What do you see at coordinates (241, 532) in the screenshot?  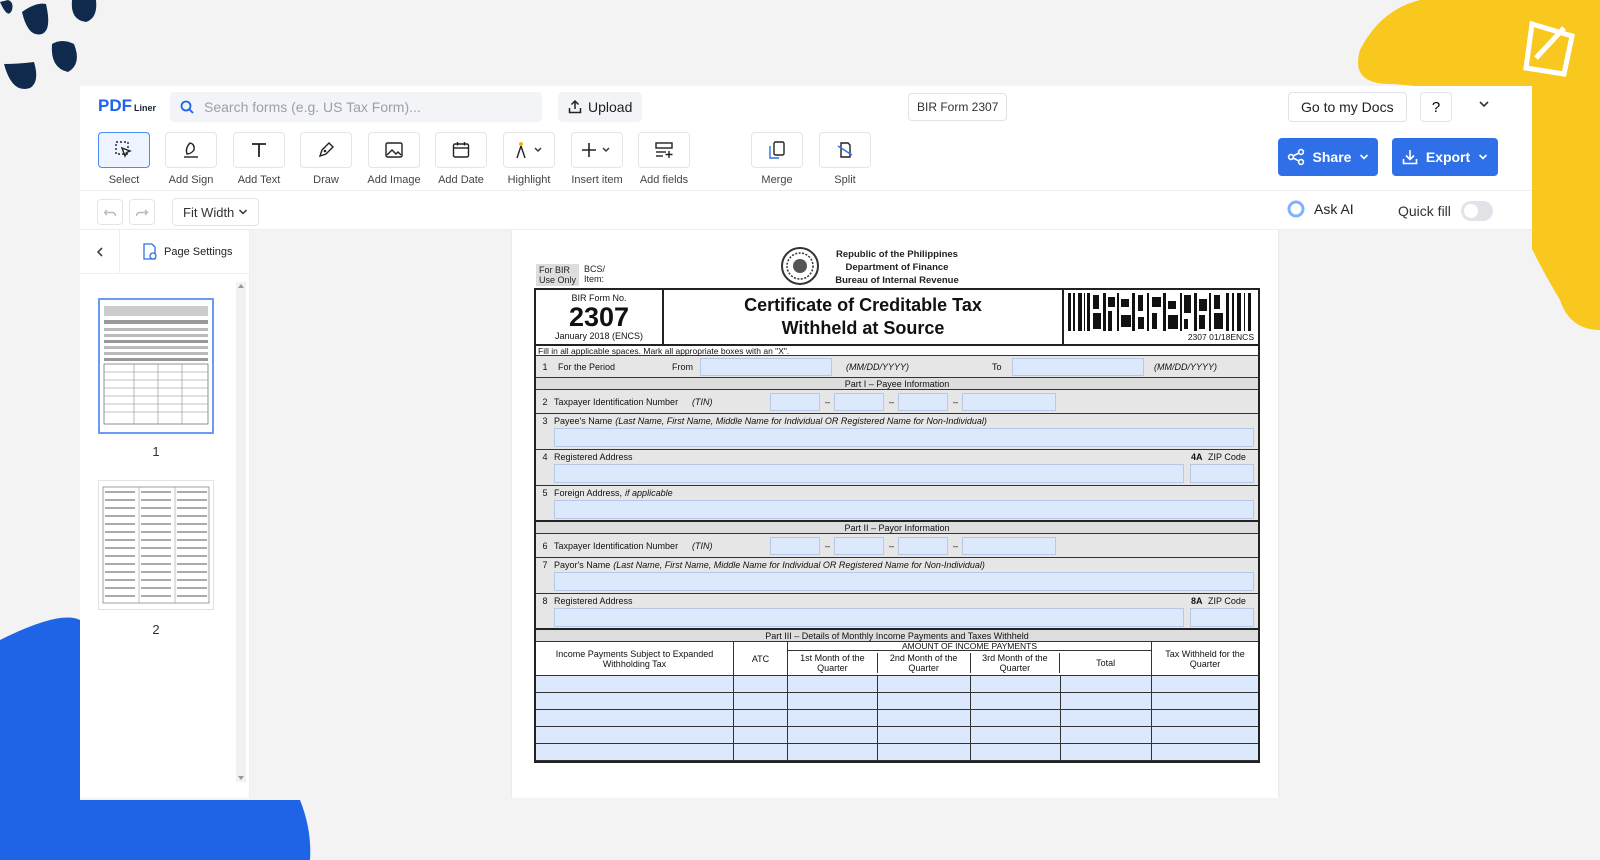 I see `sidebar-scrollbar` at bounding box center [241, 532].